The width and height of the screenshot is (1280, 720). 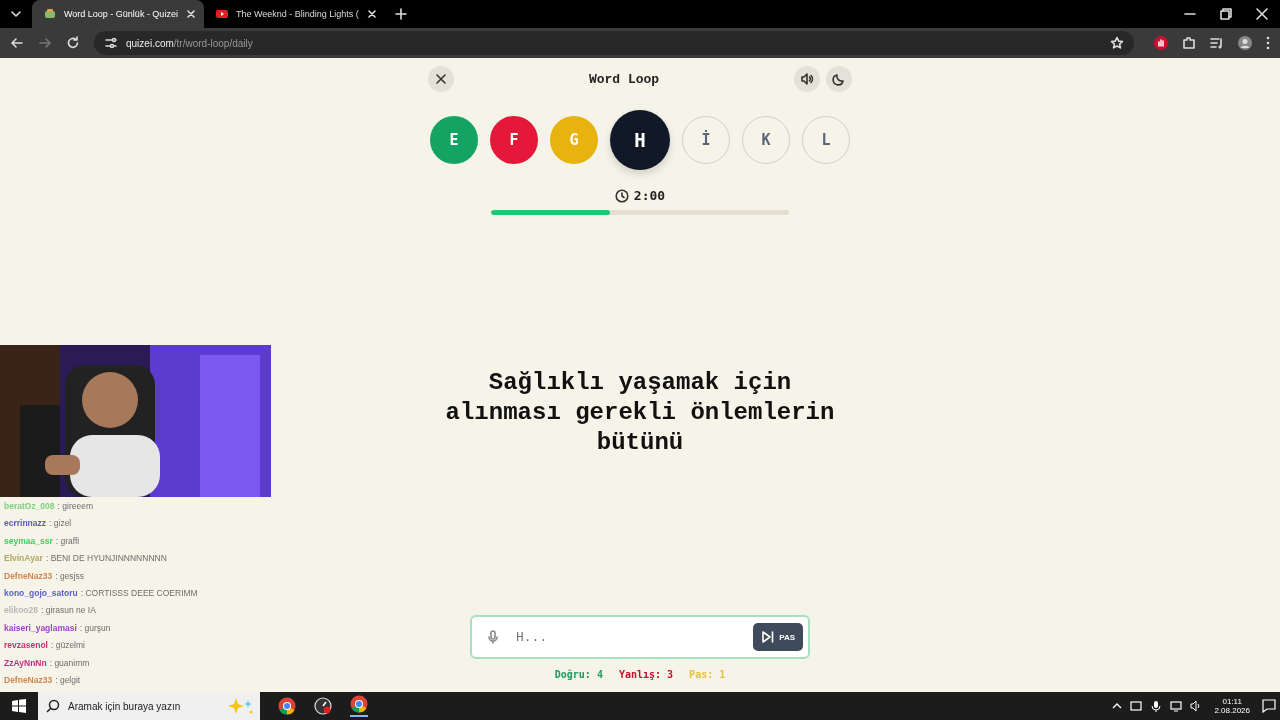 What do you see at coordinates (646, 674) in the screenshot?
I see `score-text: Yanlış: 3` at bounding box center [646, 674].